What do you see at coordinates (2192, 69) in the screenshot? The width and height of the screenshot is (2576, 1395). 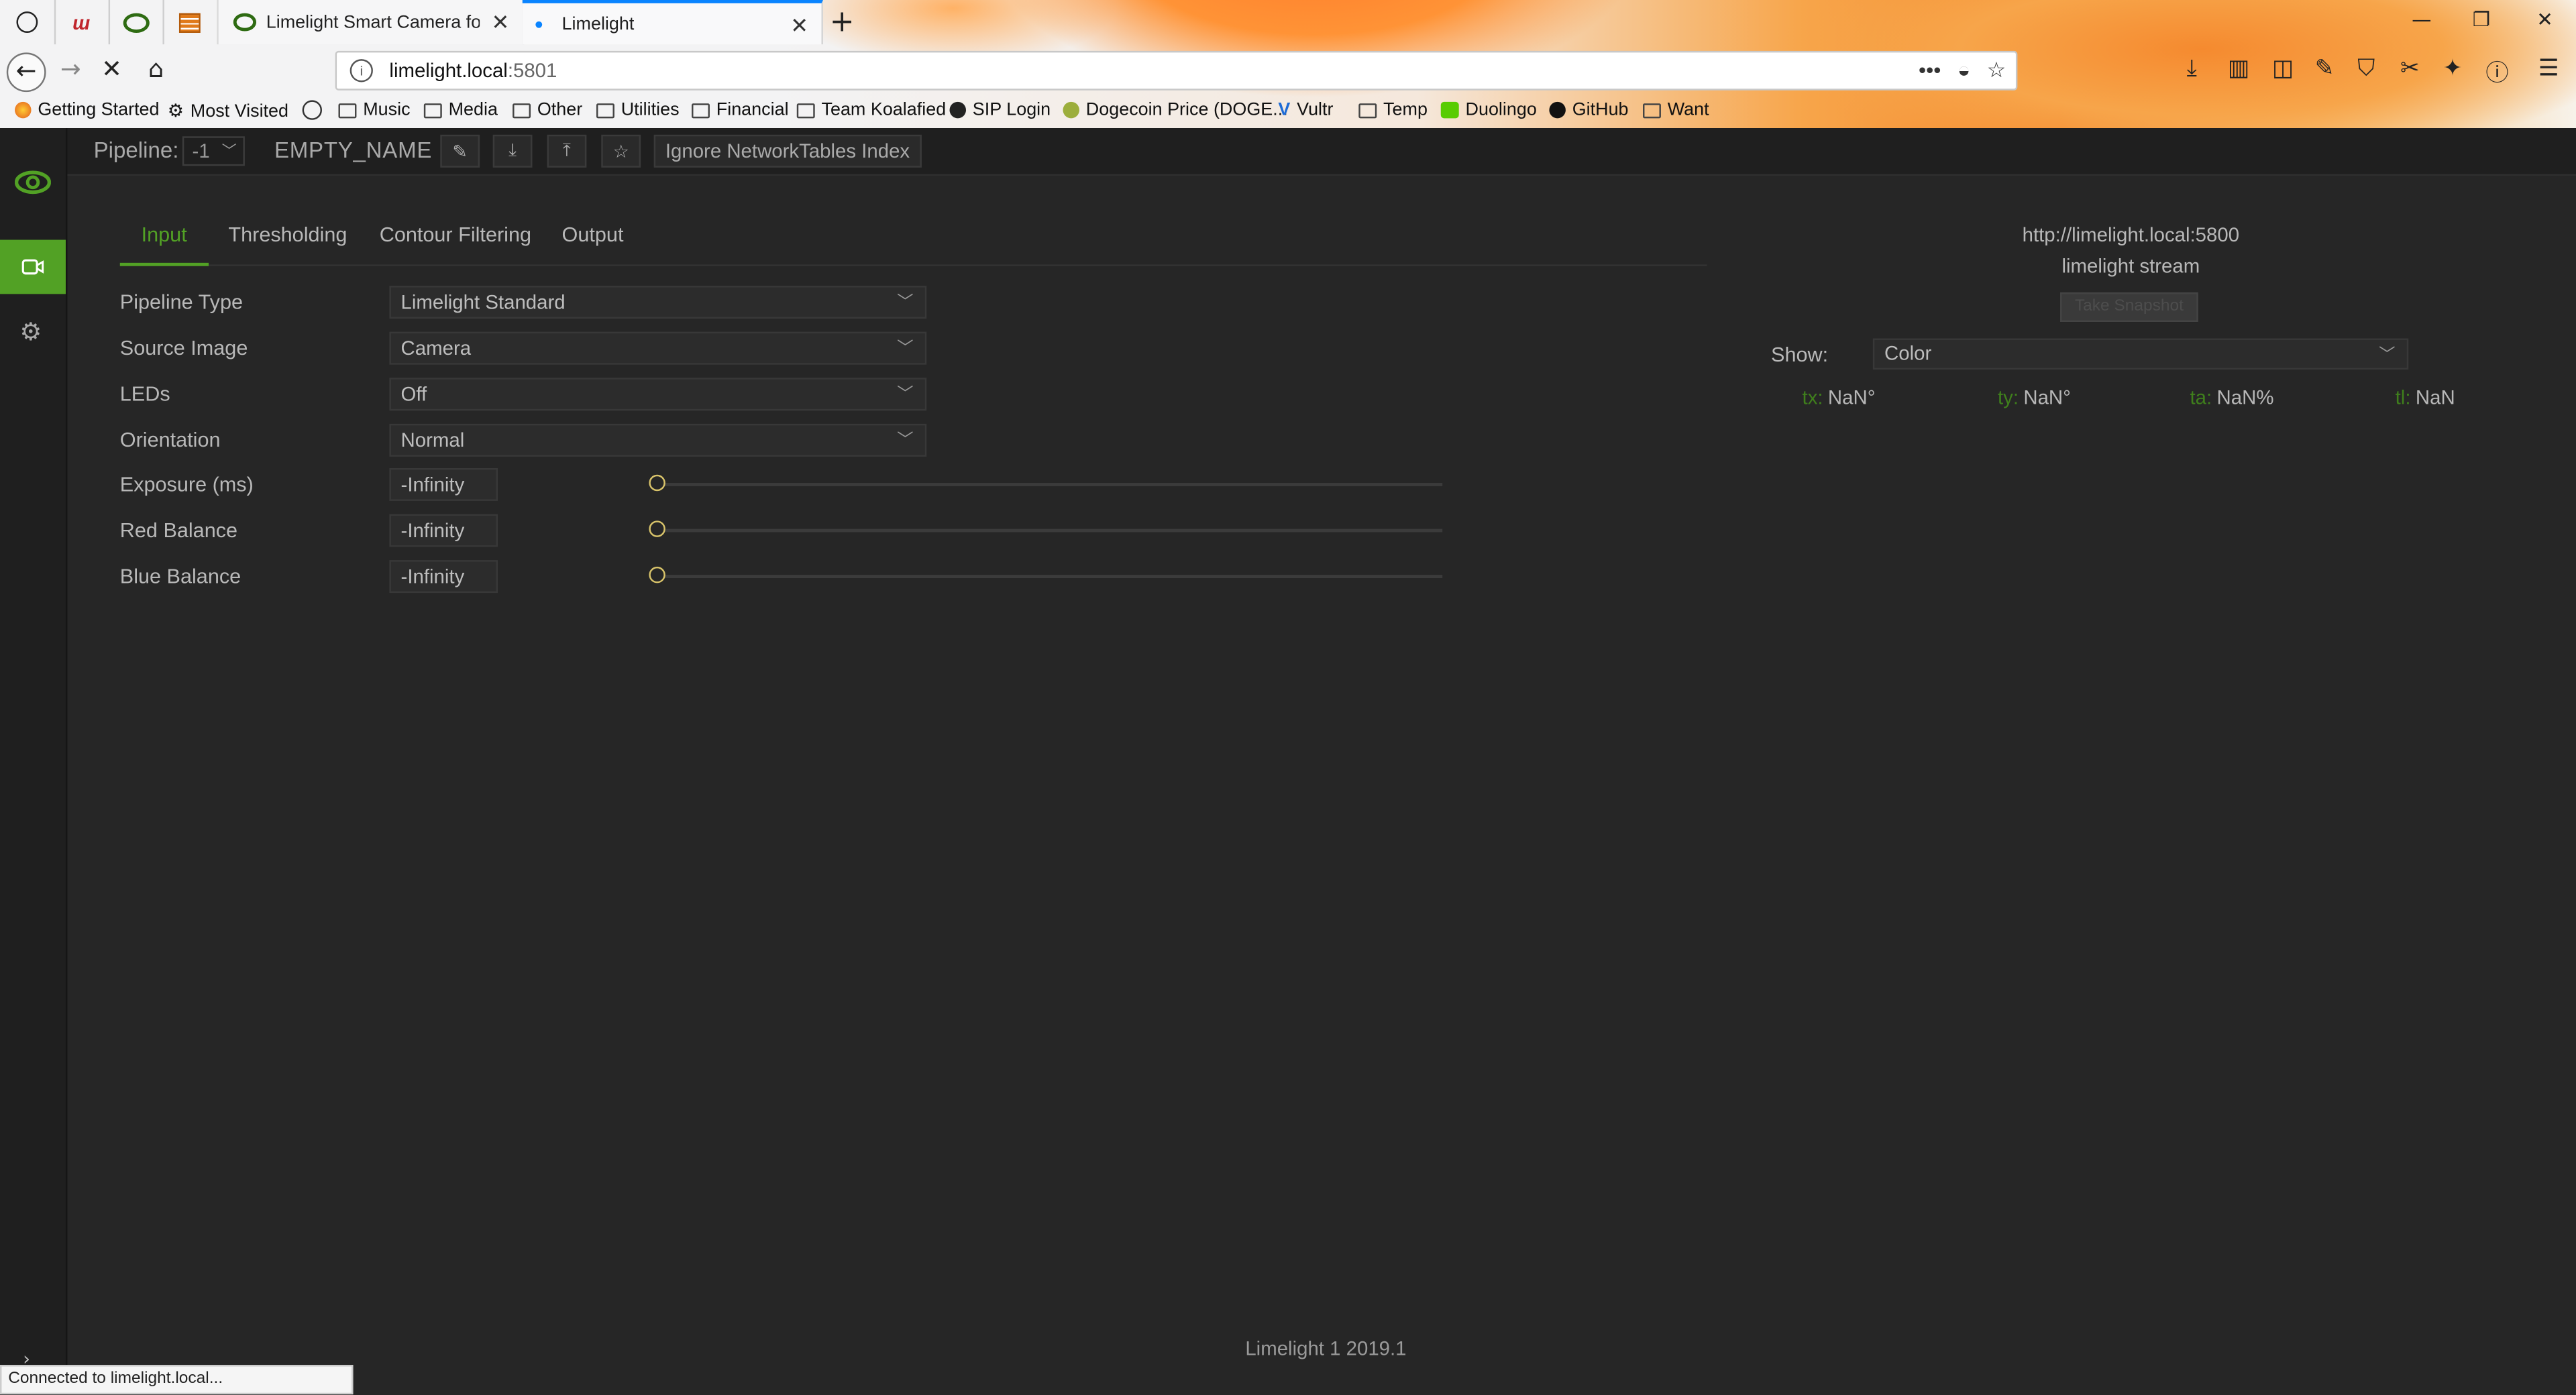 I see `download-icon: ⤓` at bounding box center [2192, 69].